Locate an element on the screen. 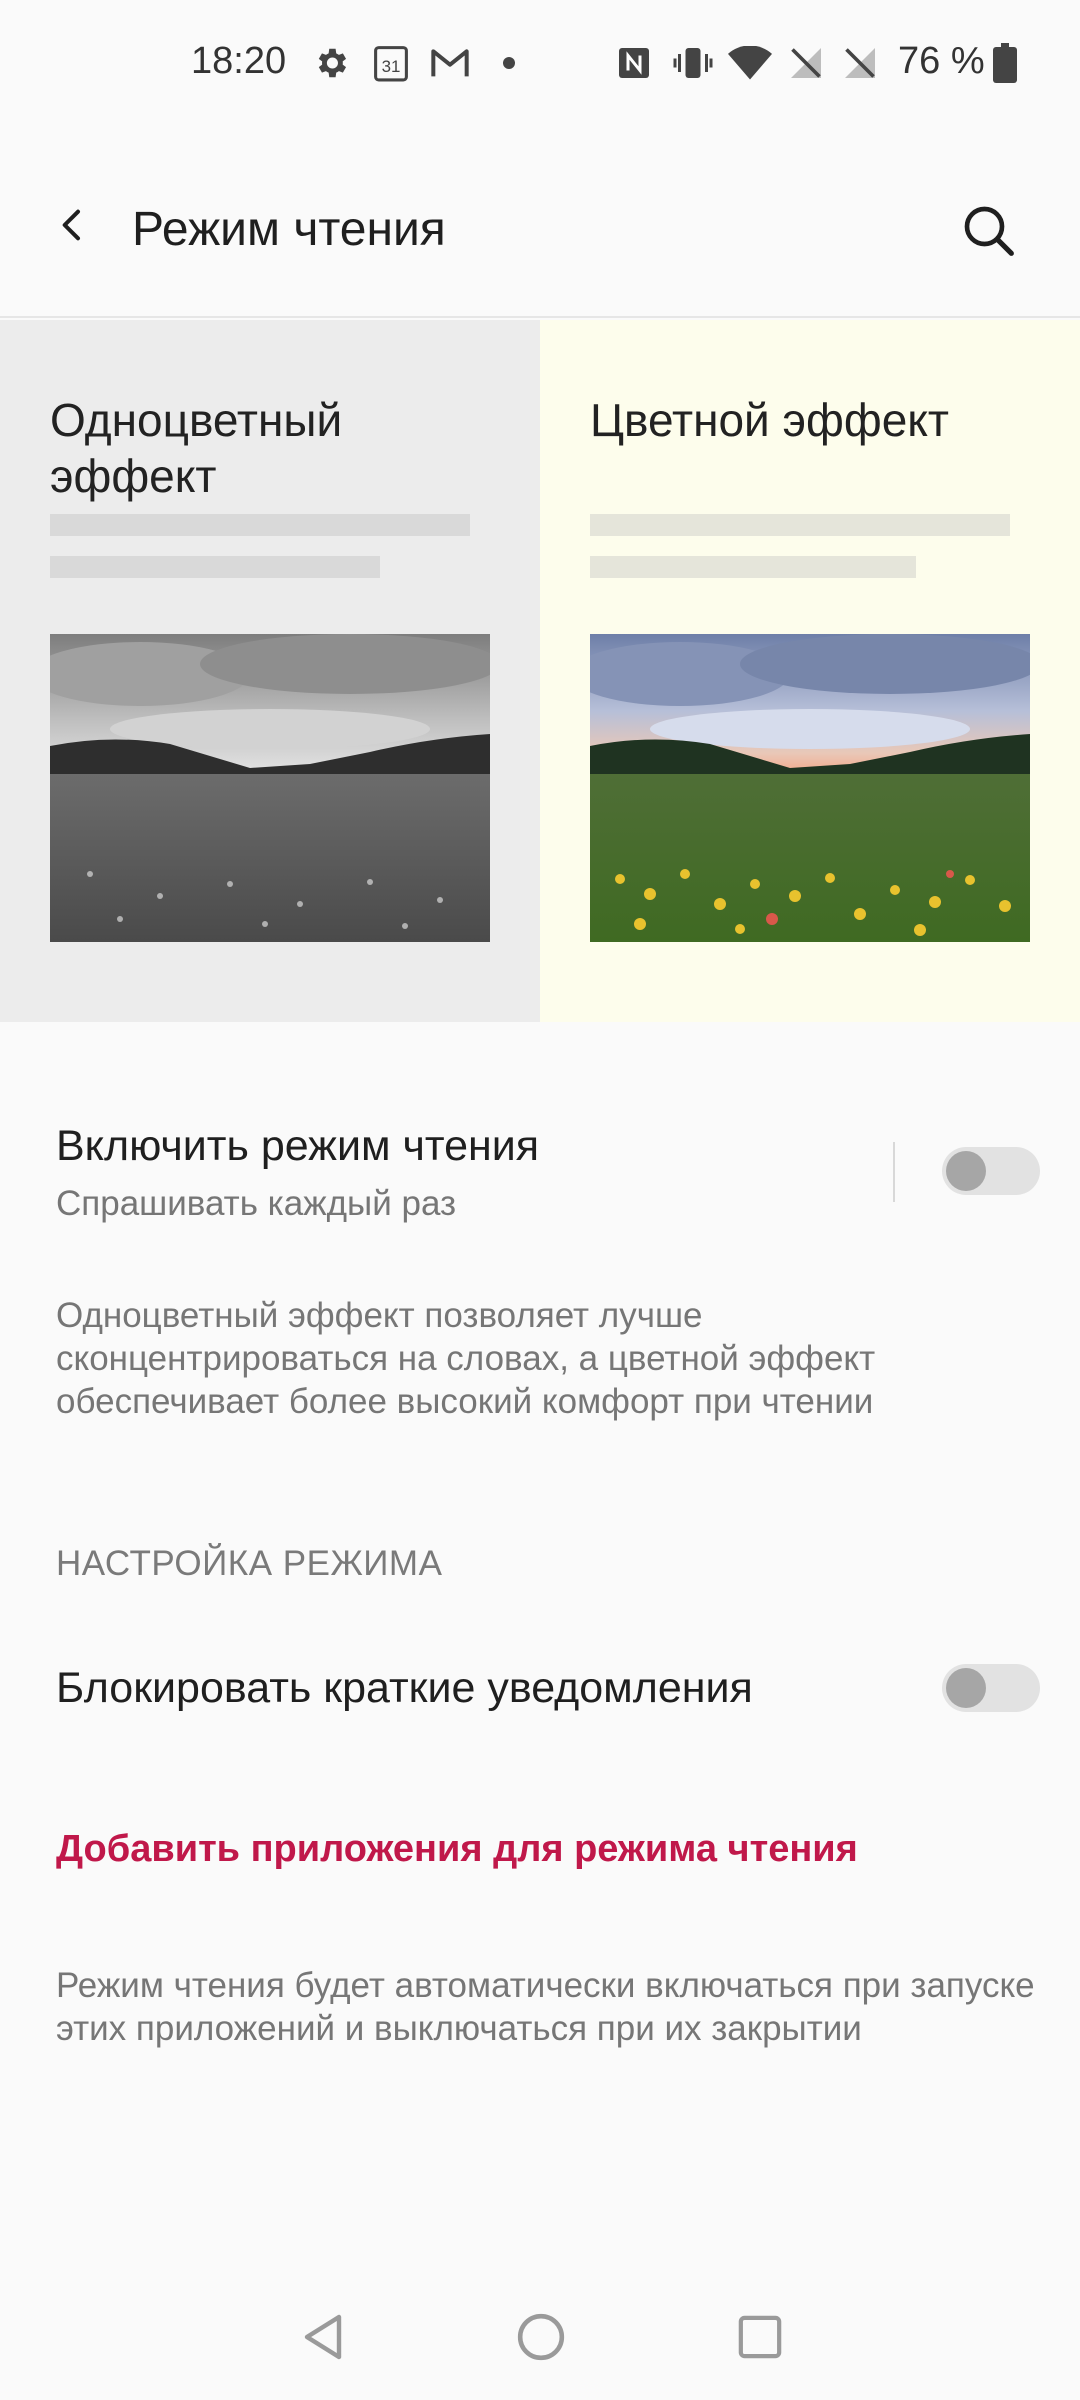 The width and height of the screenshot is (1080, 2400). circle-home-icon is located at coordinates (541, 2337).